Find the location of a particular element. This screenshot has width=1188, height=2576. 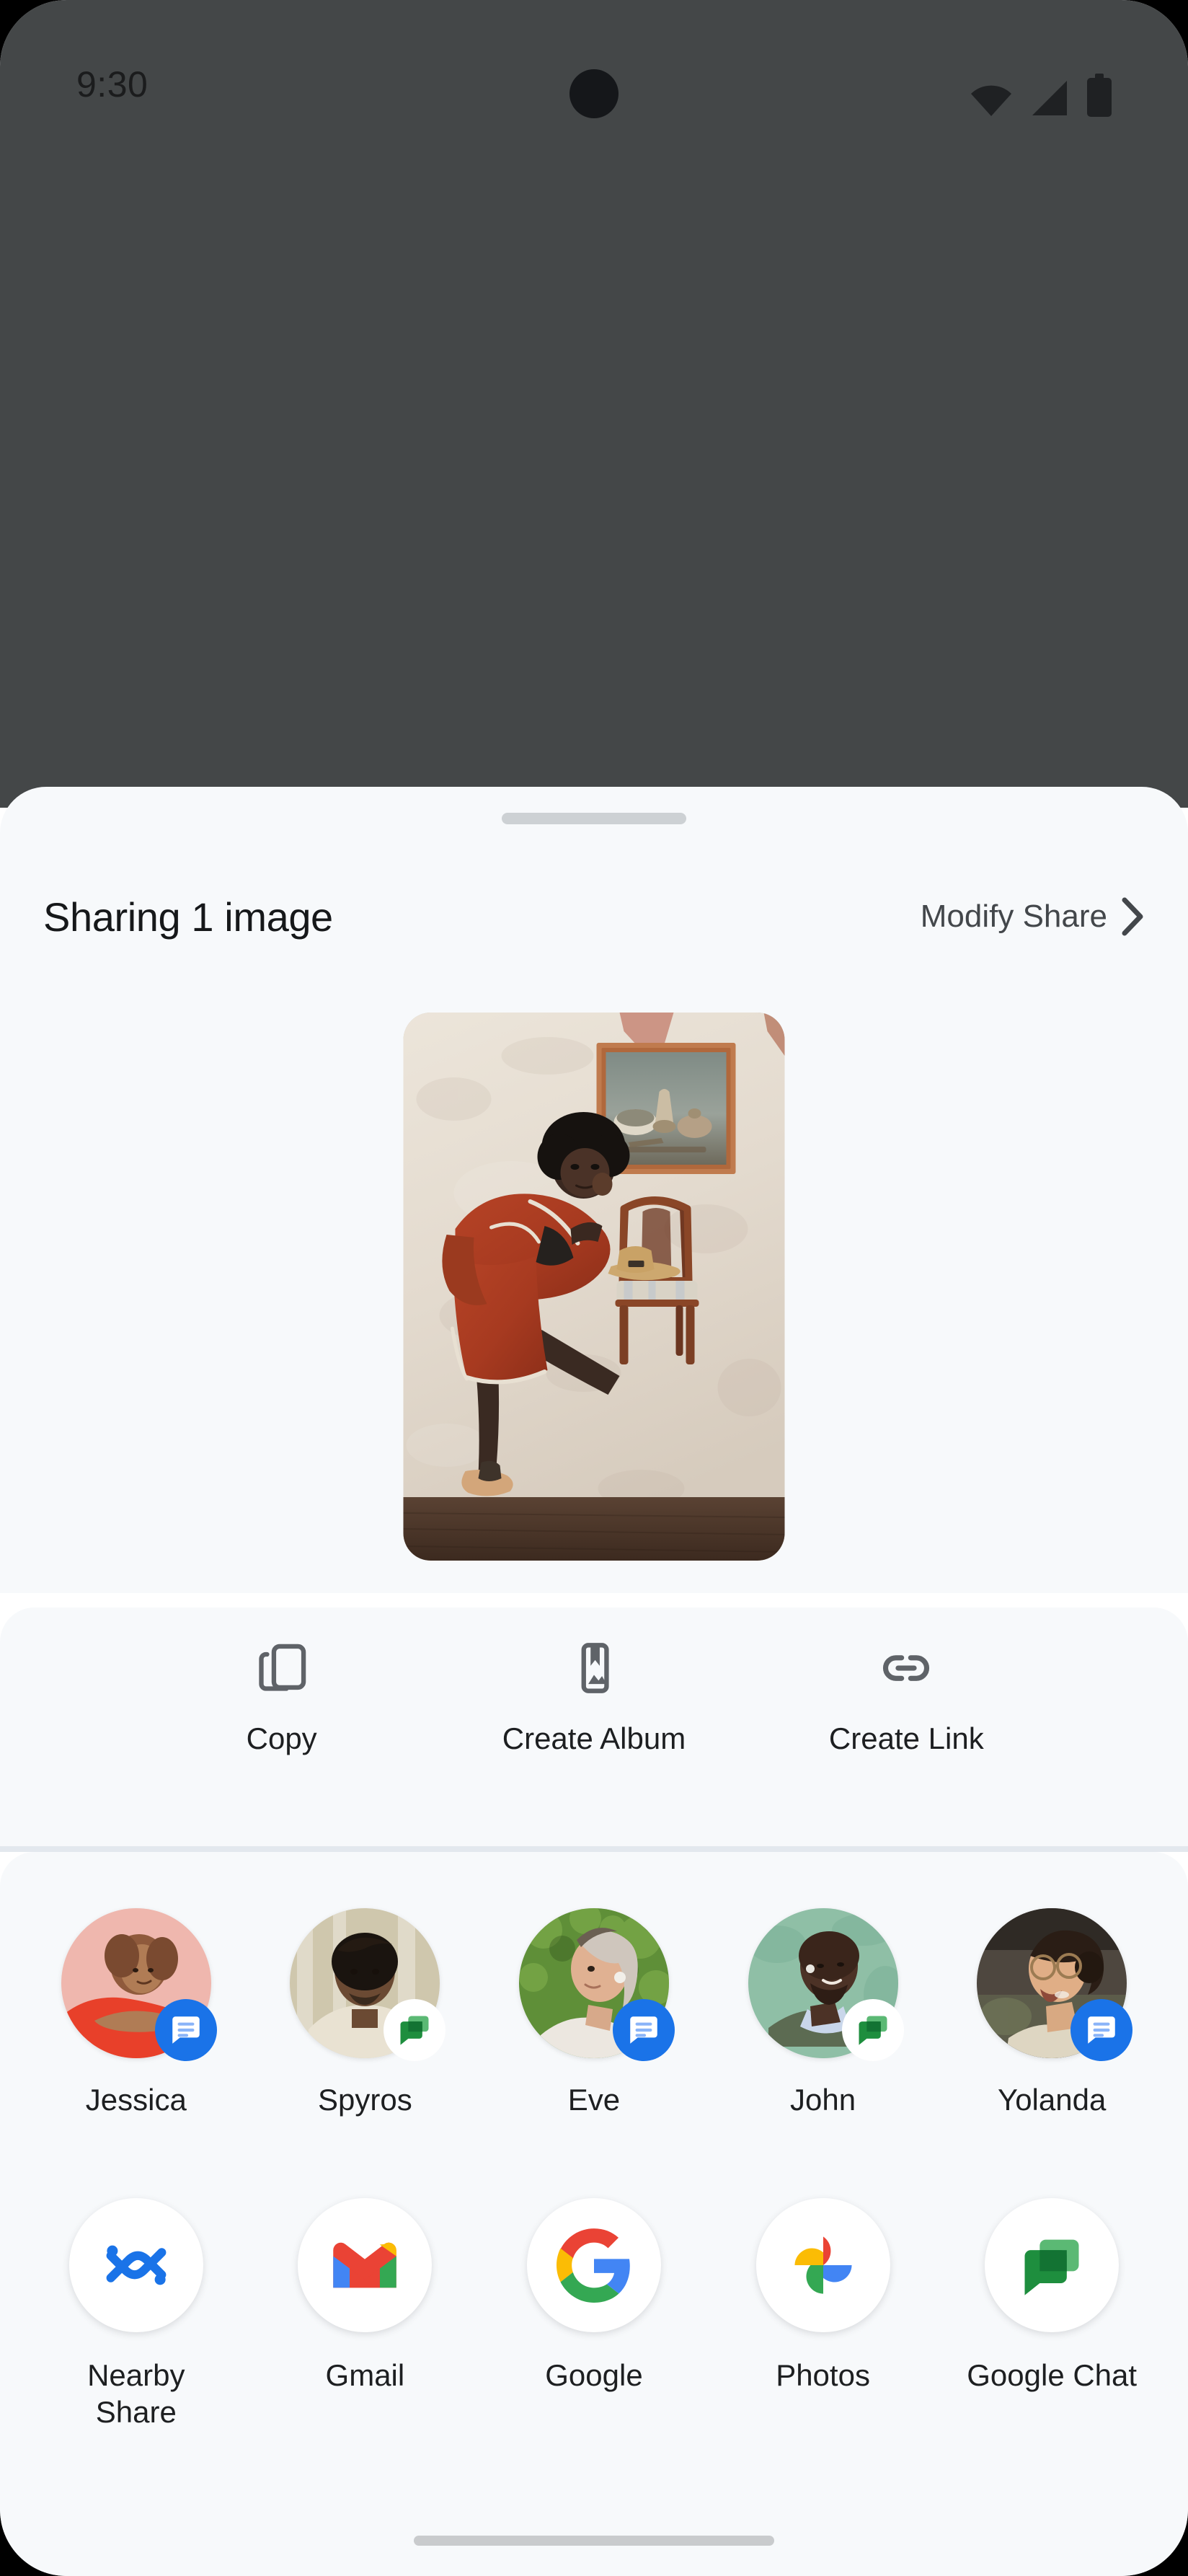

status-icons is located at coordinates (1041, 94).